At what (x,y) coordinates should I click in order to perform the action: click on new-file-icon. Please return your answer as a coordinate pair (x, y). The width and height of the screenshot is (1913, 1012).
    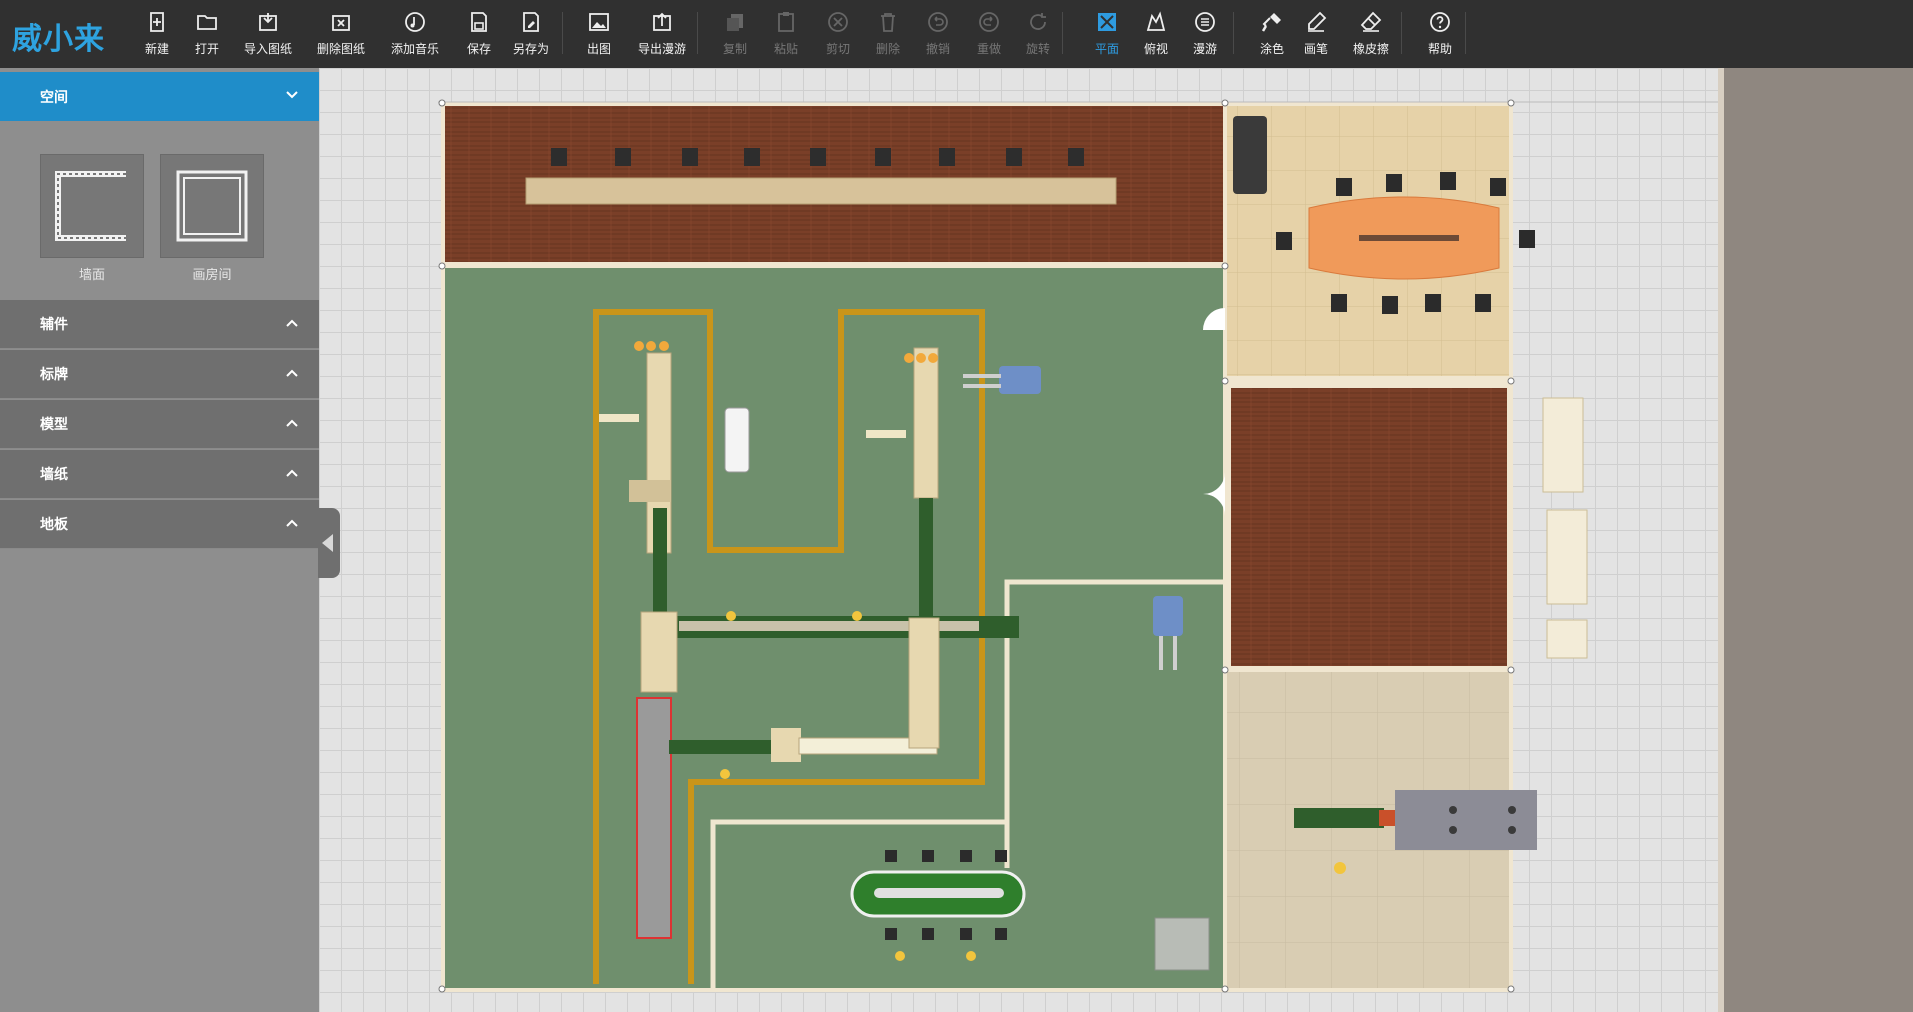
    Looking at the image, I should click on (157, 22).